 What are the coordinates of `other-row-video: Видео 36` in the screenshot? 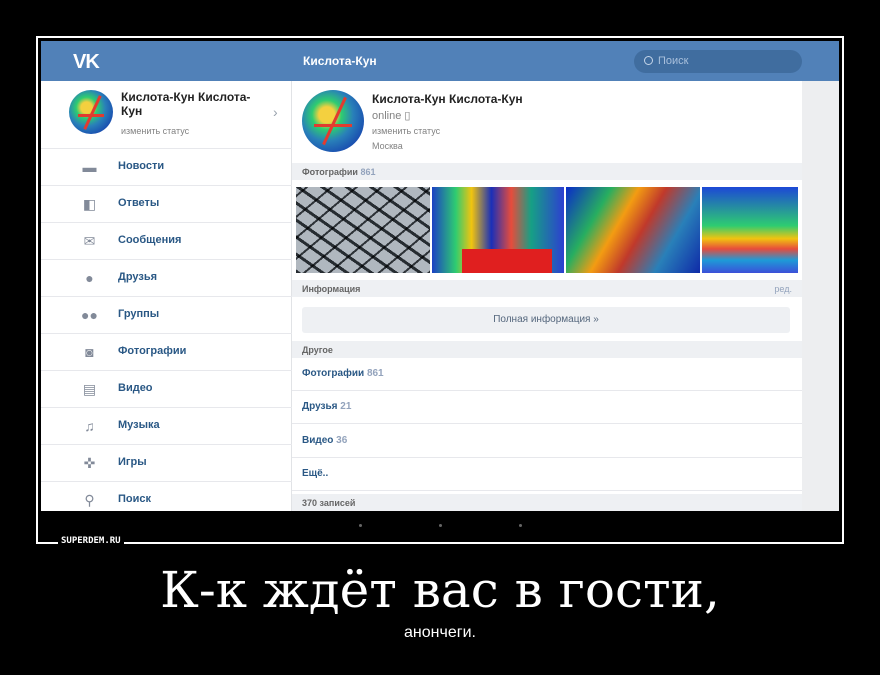 It's located at (547, 441).